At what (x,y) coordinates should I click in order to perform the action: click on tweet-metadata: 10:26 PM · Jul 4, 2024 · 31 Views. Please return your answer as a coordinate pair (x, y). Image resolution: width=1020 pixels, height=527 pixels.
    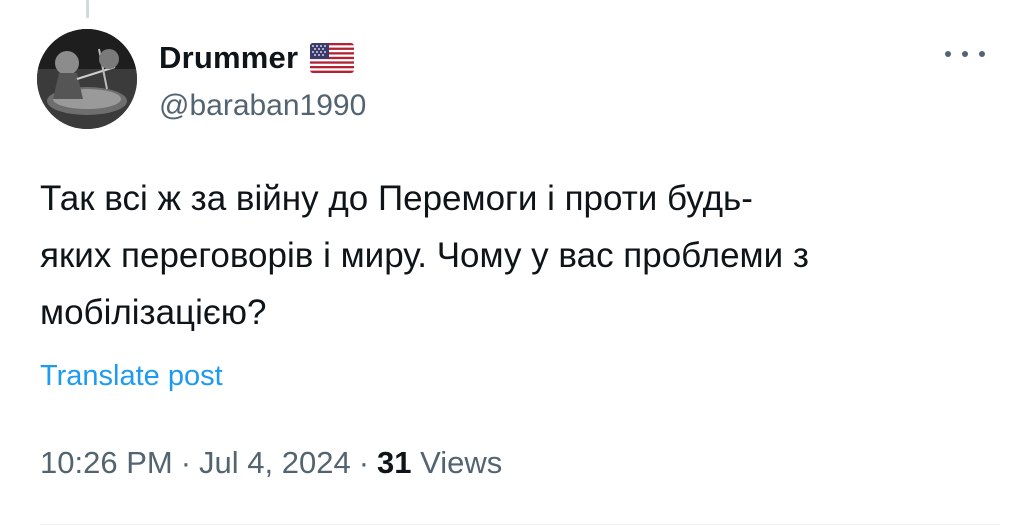
    Looking at the image, I should click on (271, 463).